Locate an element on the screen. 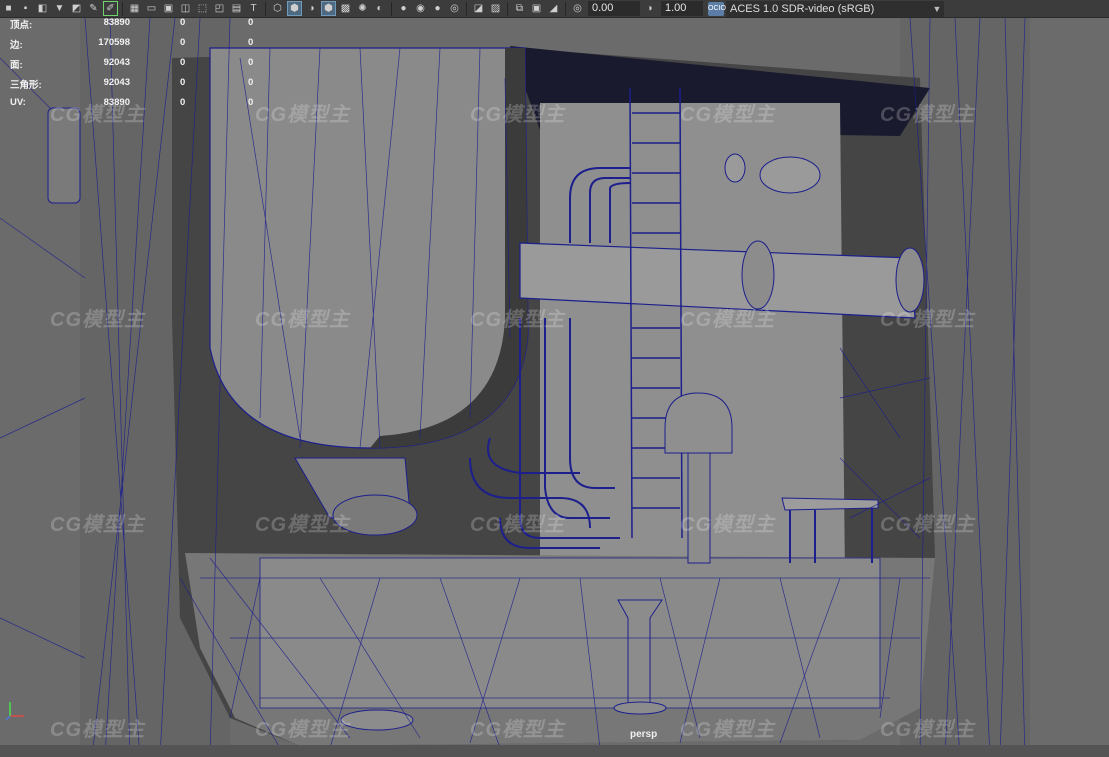 This screenshot has width=1109, height=757. isolate-select-icon: ◪ is located at coordinates (478, 8).